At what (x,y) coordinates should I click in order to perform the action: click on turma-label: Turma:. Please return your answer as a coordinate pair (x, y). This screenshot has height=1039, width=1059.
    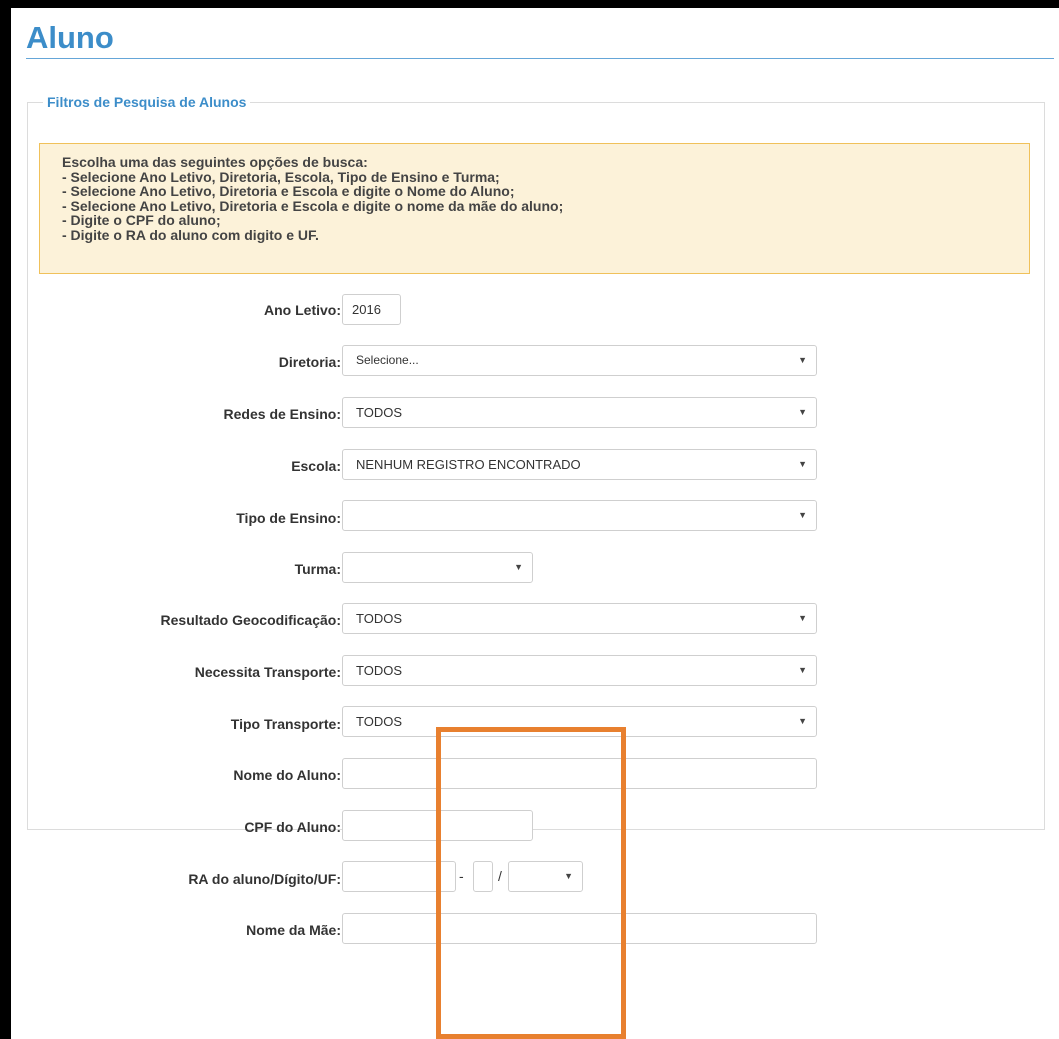
    Looking at the image, I should click on (317, 569).